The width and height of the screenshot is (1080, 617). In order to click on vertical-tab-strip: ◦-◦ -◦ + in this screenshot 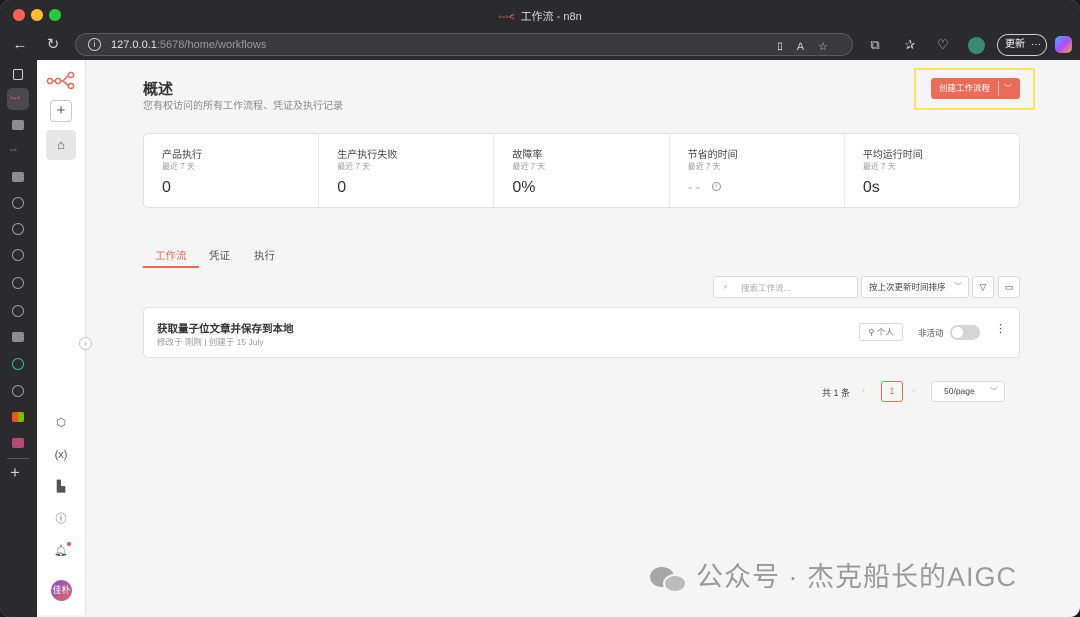, I will do `click(18, 338)`.